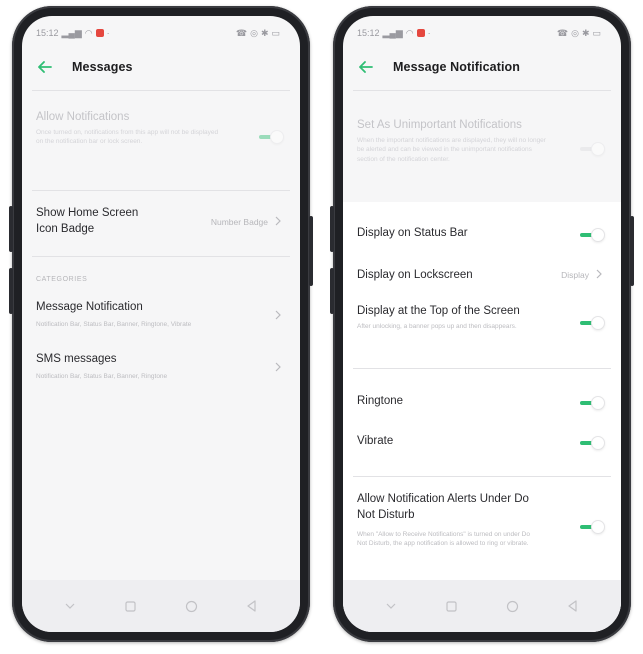 This screenshot has width=643, height=654. Describe the element at coordinates (62, 279) in the screenshot. I see `categories-header: CATEGORIES` at that location.